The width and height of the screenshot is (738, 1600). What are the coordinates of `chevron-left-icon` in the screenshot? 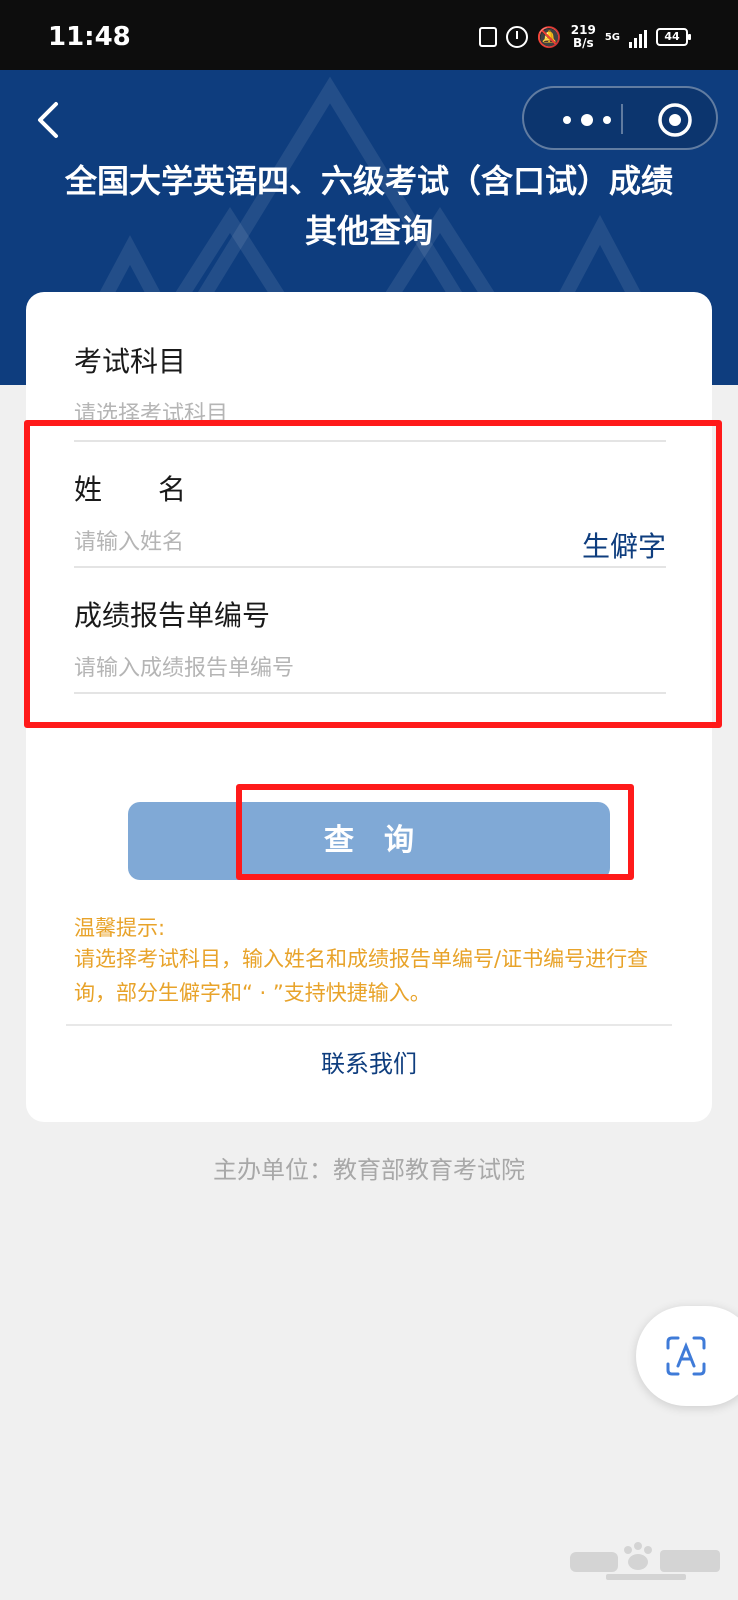 It's located at (48, 120).